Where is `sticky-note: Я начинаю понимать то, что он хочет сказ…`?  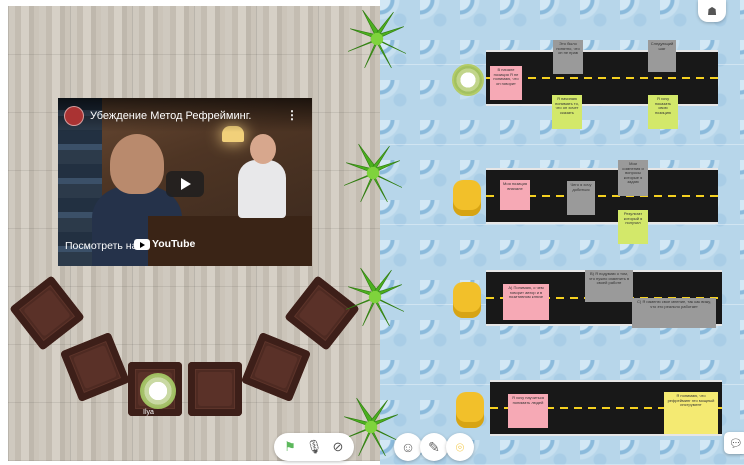
sticky-note: Я начинаю понимать то, что он хочет сказ… is located at coordinates (567, 112).